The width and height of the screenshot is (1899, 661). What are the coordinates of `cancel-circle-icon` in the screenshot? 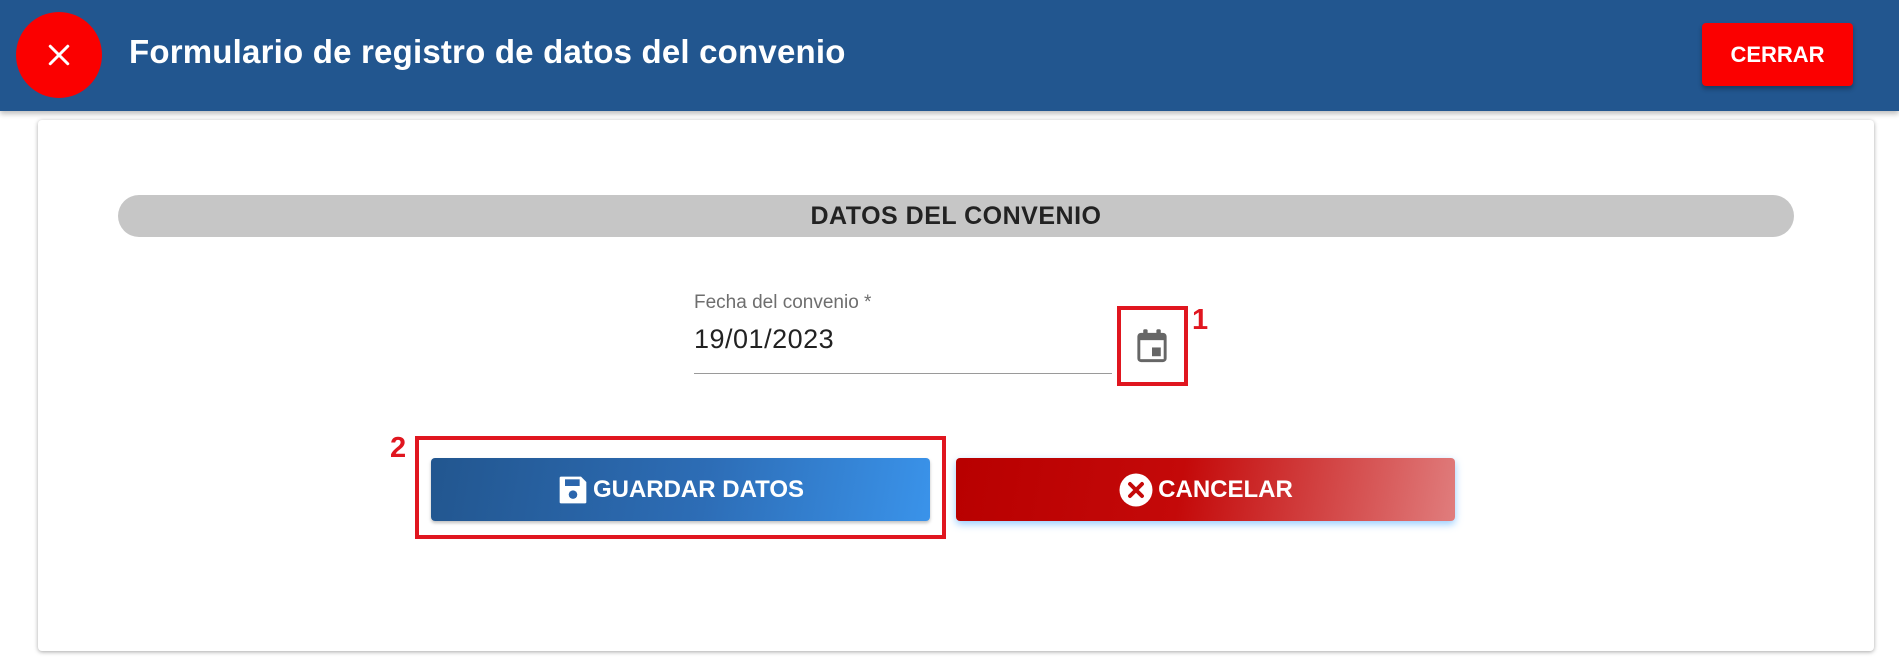 It's located at (1136, 489).